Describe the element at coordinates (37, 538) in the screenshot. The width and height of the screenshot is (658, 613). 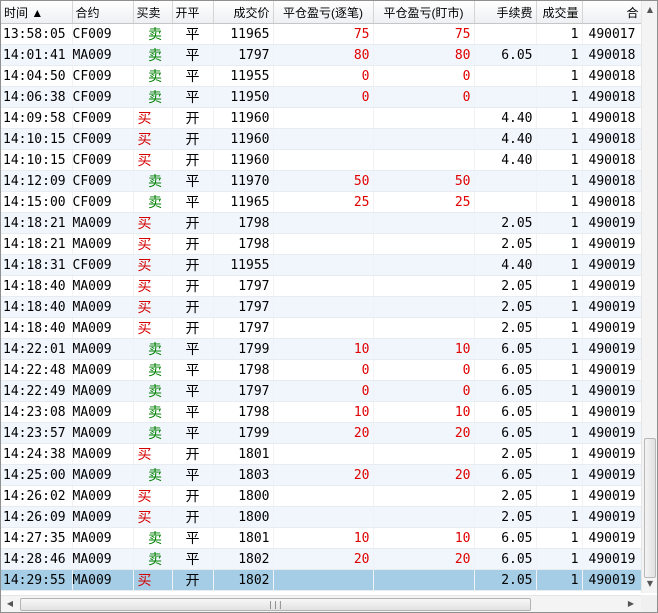
I see `cell-time: 14:27:35` at that location.